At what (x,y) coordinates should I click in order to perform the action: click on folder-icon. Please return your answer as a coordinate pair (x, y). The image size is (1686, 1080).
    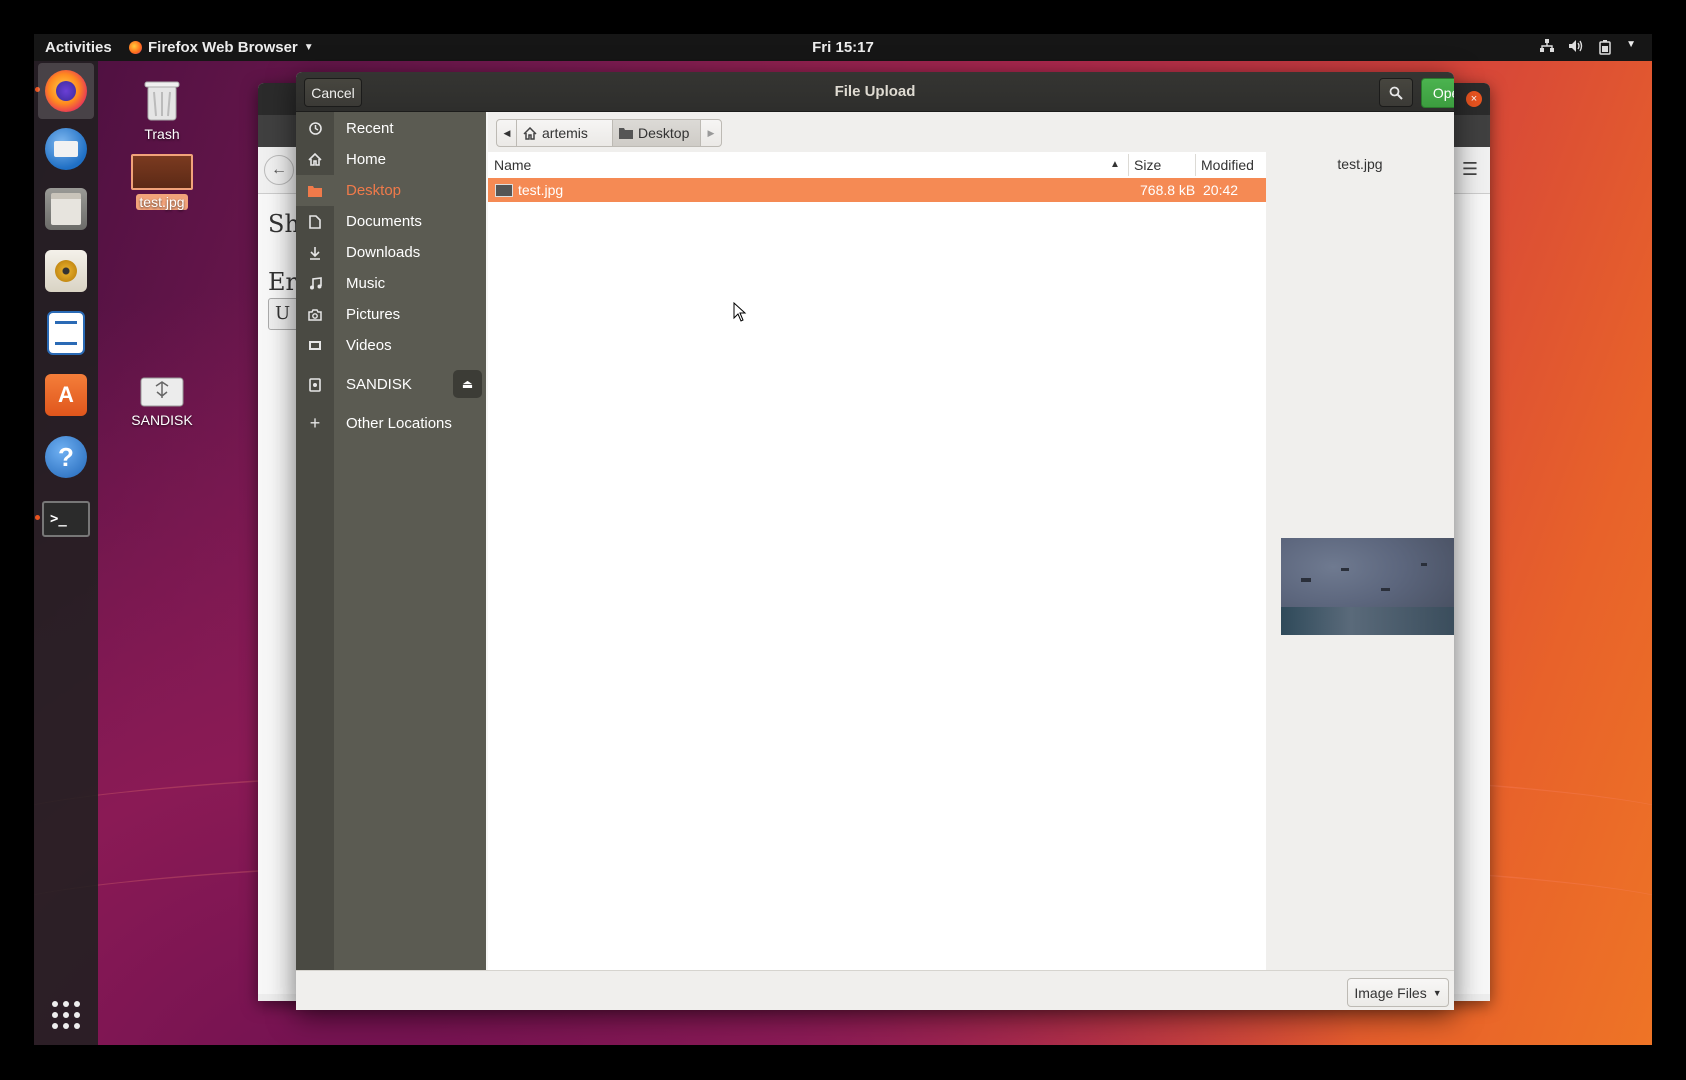
    Looking at the image, I should click on (315, 191).